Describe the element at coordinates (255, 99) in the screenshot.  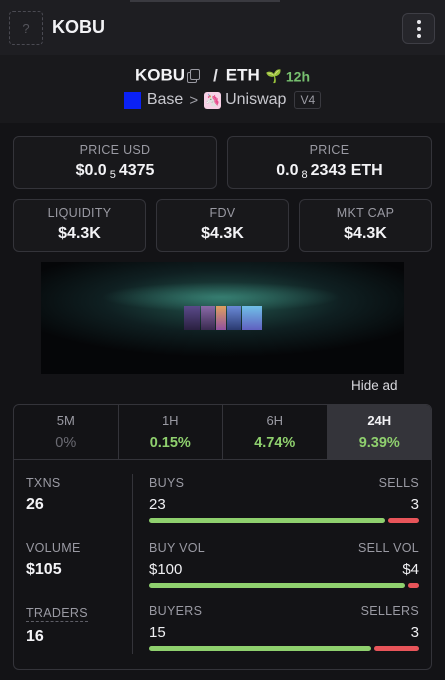
I see `dex-name: Uniswap` at that location.